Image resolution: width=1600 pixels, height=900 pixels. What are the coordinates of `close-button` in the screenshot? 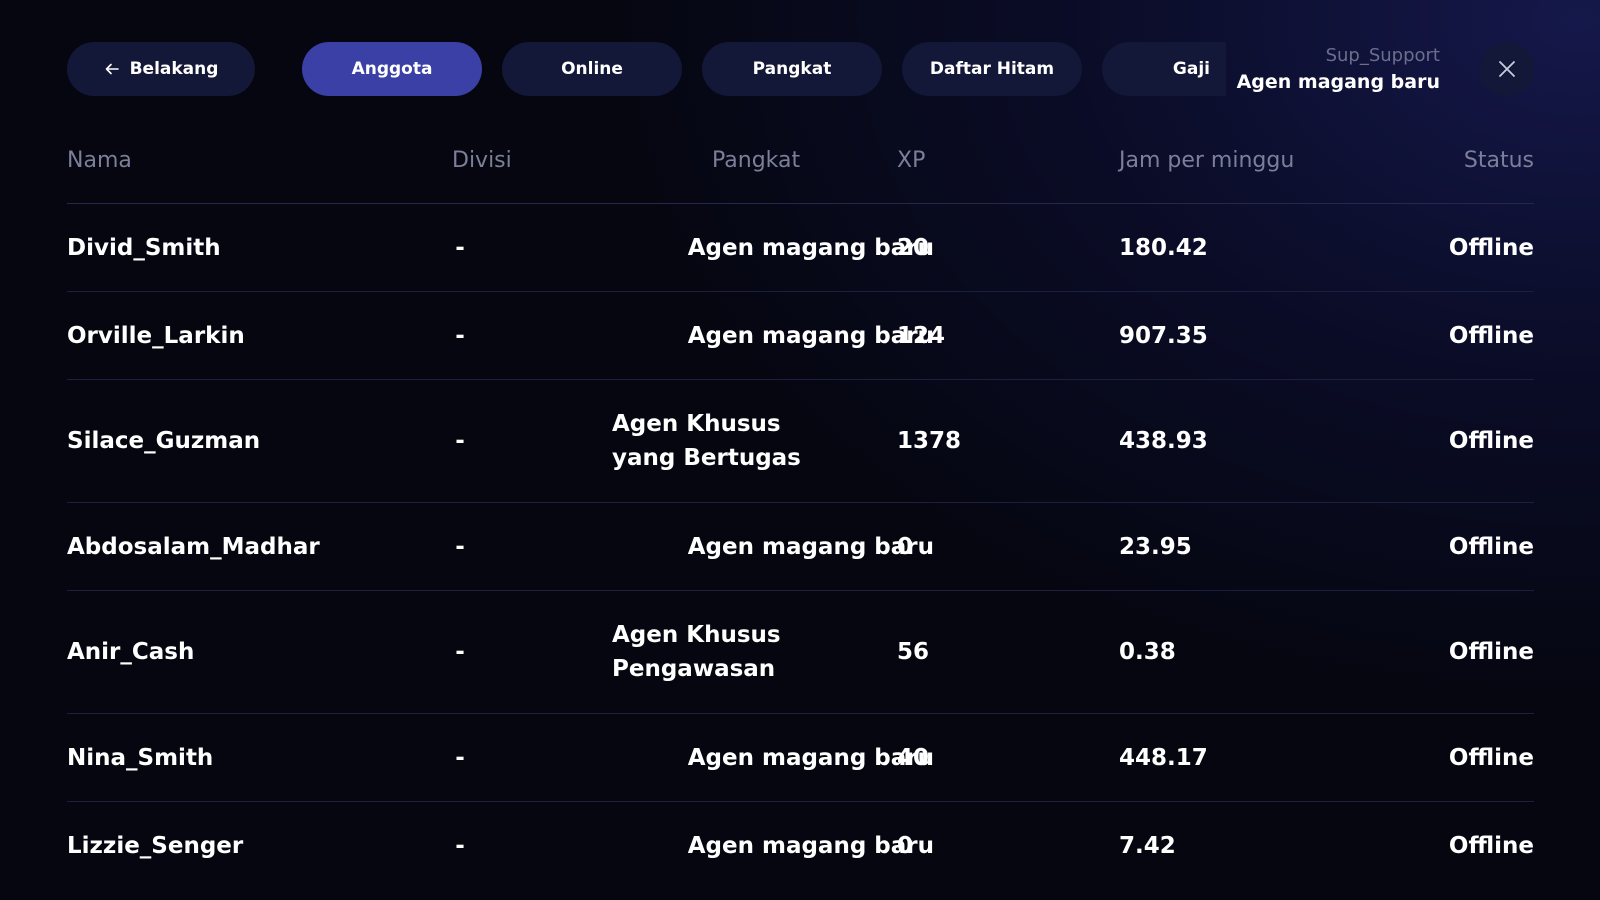 It's located at (1507, 69).